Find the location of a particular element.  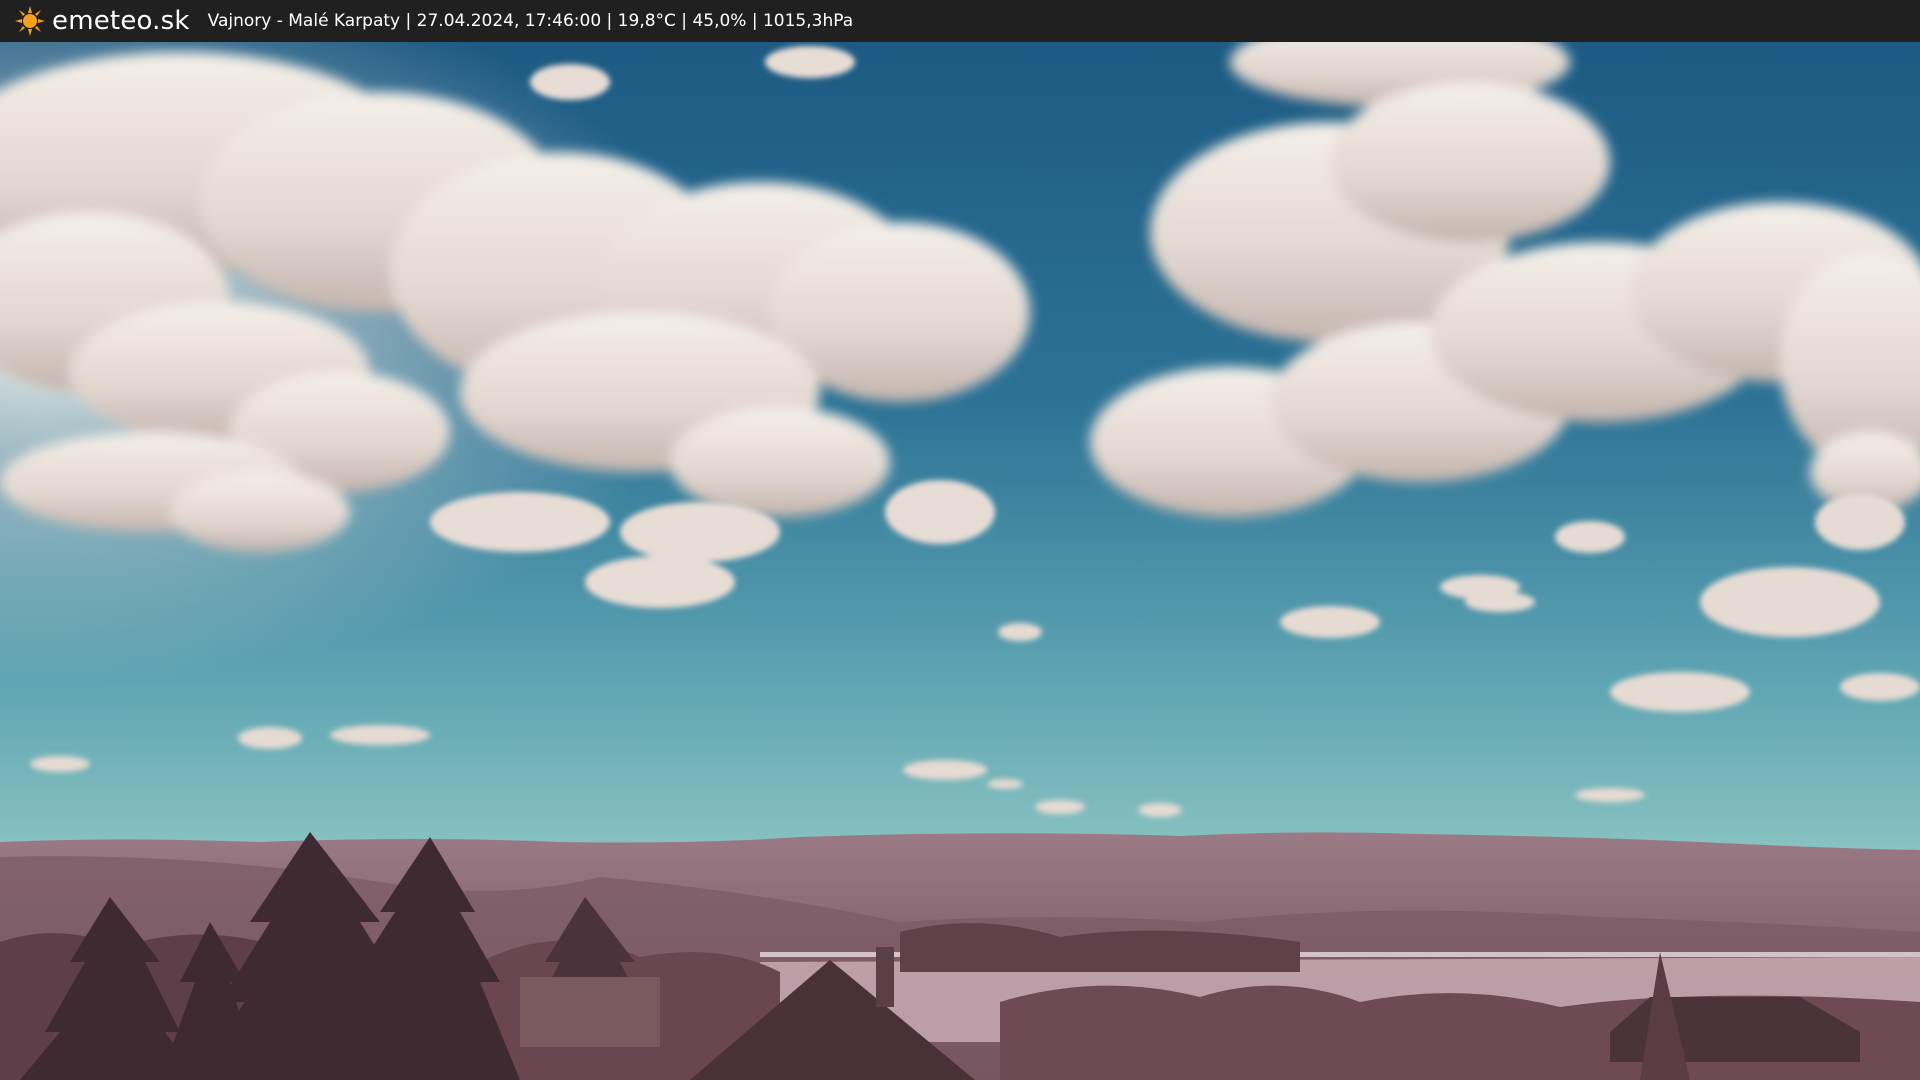

roof-left is located at coordinates (590, 1012).